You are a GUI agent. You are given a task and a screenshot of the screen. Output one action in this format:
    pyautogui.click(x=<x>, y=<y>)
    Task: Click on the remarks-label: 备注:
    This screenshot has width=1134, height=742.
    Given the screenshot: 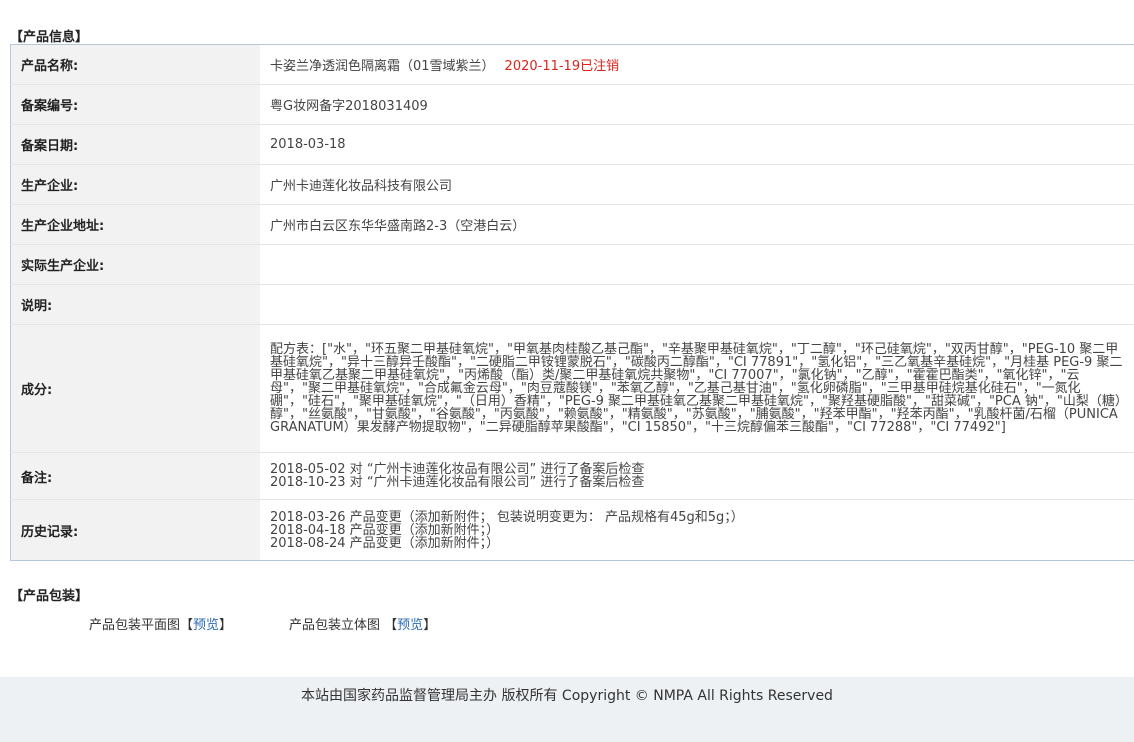 What is the action you would take?
    pyautogui.click(x=135, y=476)
    